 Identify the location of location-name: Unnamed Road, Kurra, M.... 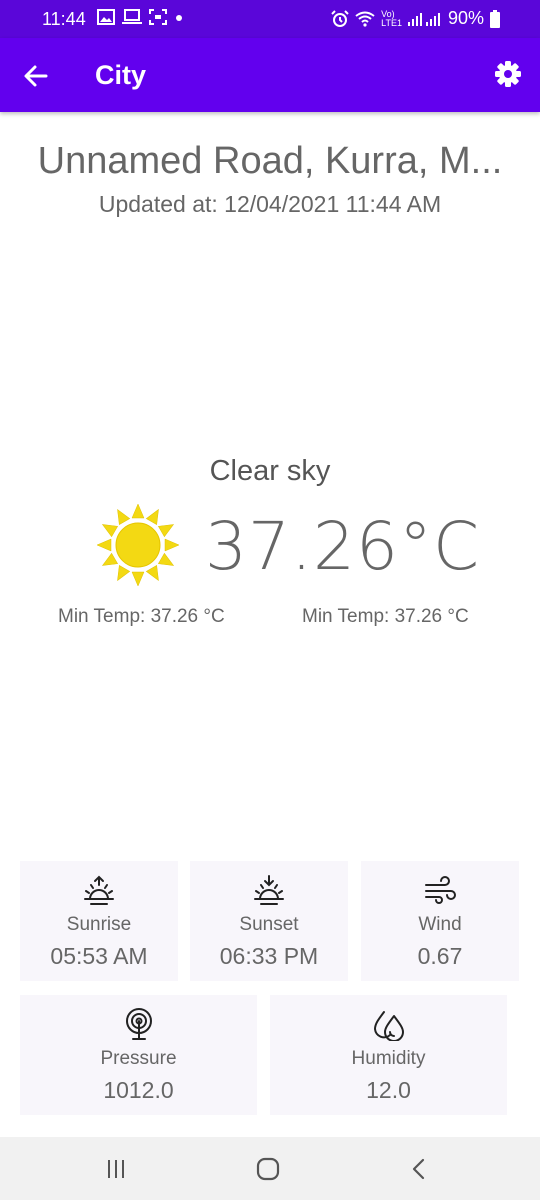
(270, 161).